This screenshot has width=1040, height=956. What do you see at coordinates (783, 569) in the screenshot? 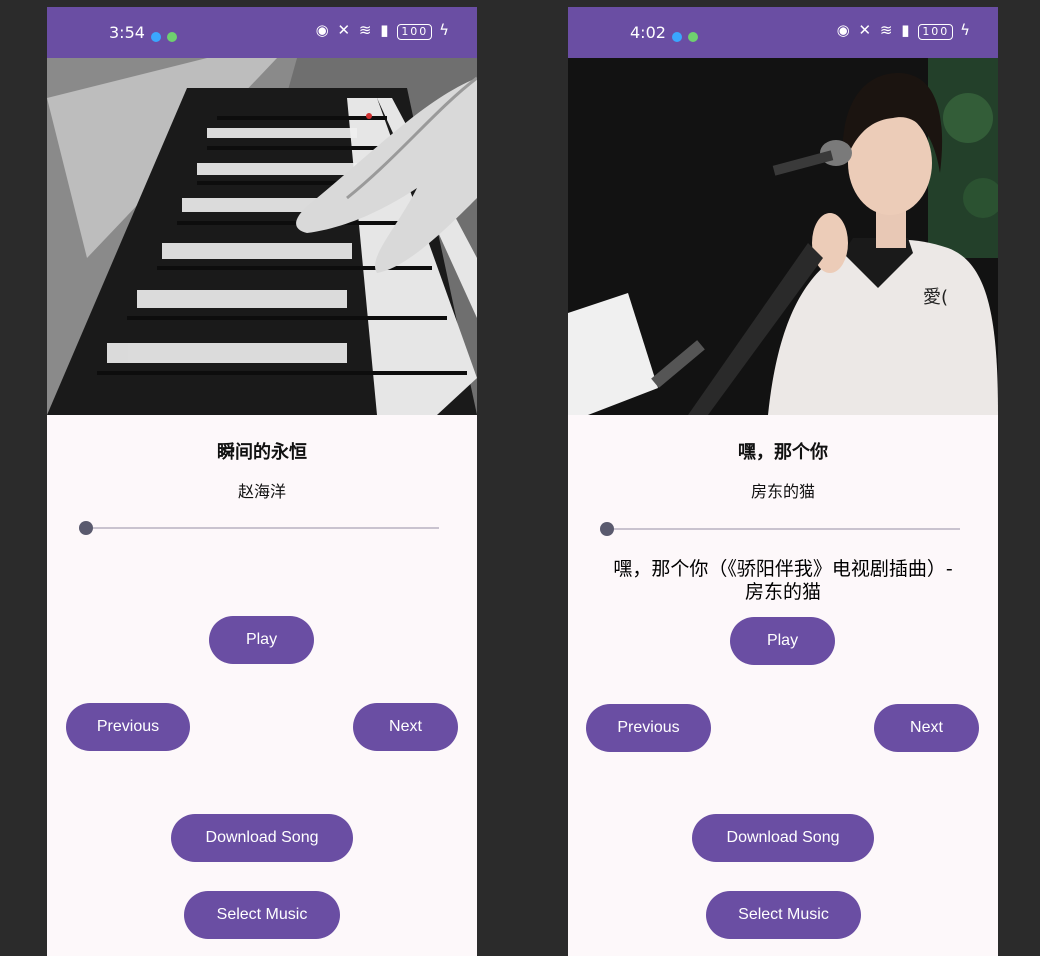
I see `lyric-line: 嘿，那个你（《骄阳伴我》电视剧插曲）-` at bounding box center [783, 569].